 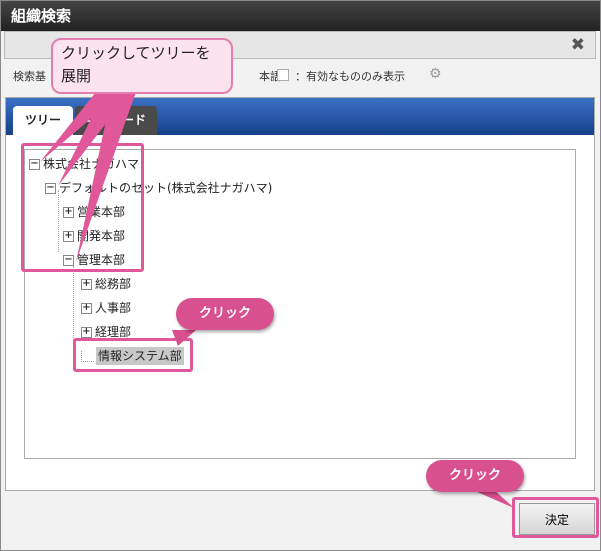 I want to click on tree-node-hr: + 人事部, so click(x=106, y=308).